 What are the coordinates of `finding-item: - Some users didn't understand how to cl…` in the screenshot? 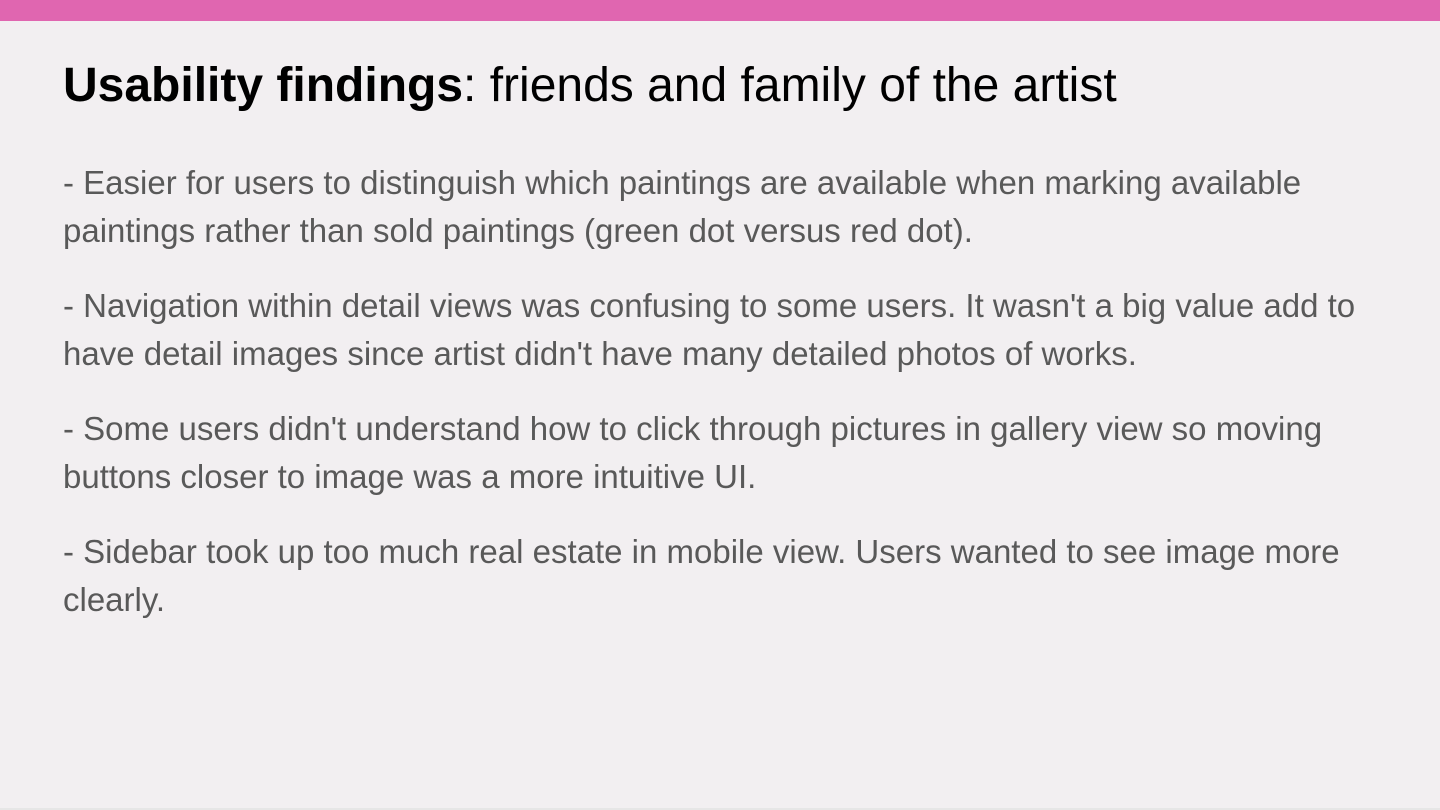 It's located at (693, 452).